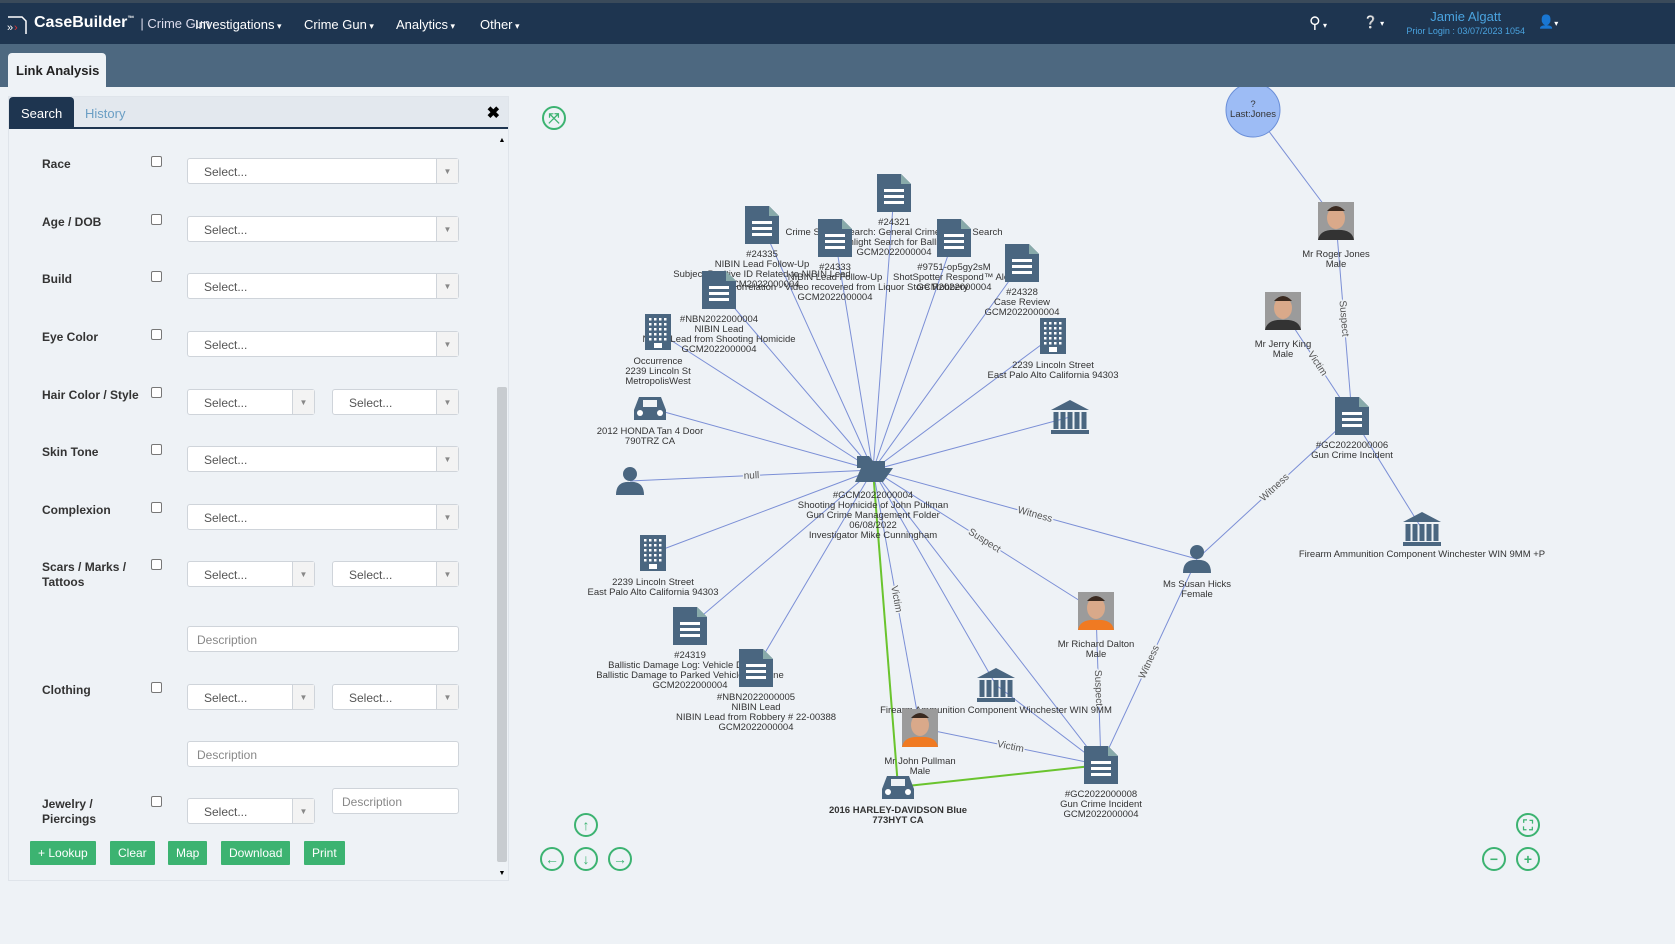  I want to click on checkbox-complexion, so click(156, 507).